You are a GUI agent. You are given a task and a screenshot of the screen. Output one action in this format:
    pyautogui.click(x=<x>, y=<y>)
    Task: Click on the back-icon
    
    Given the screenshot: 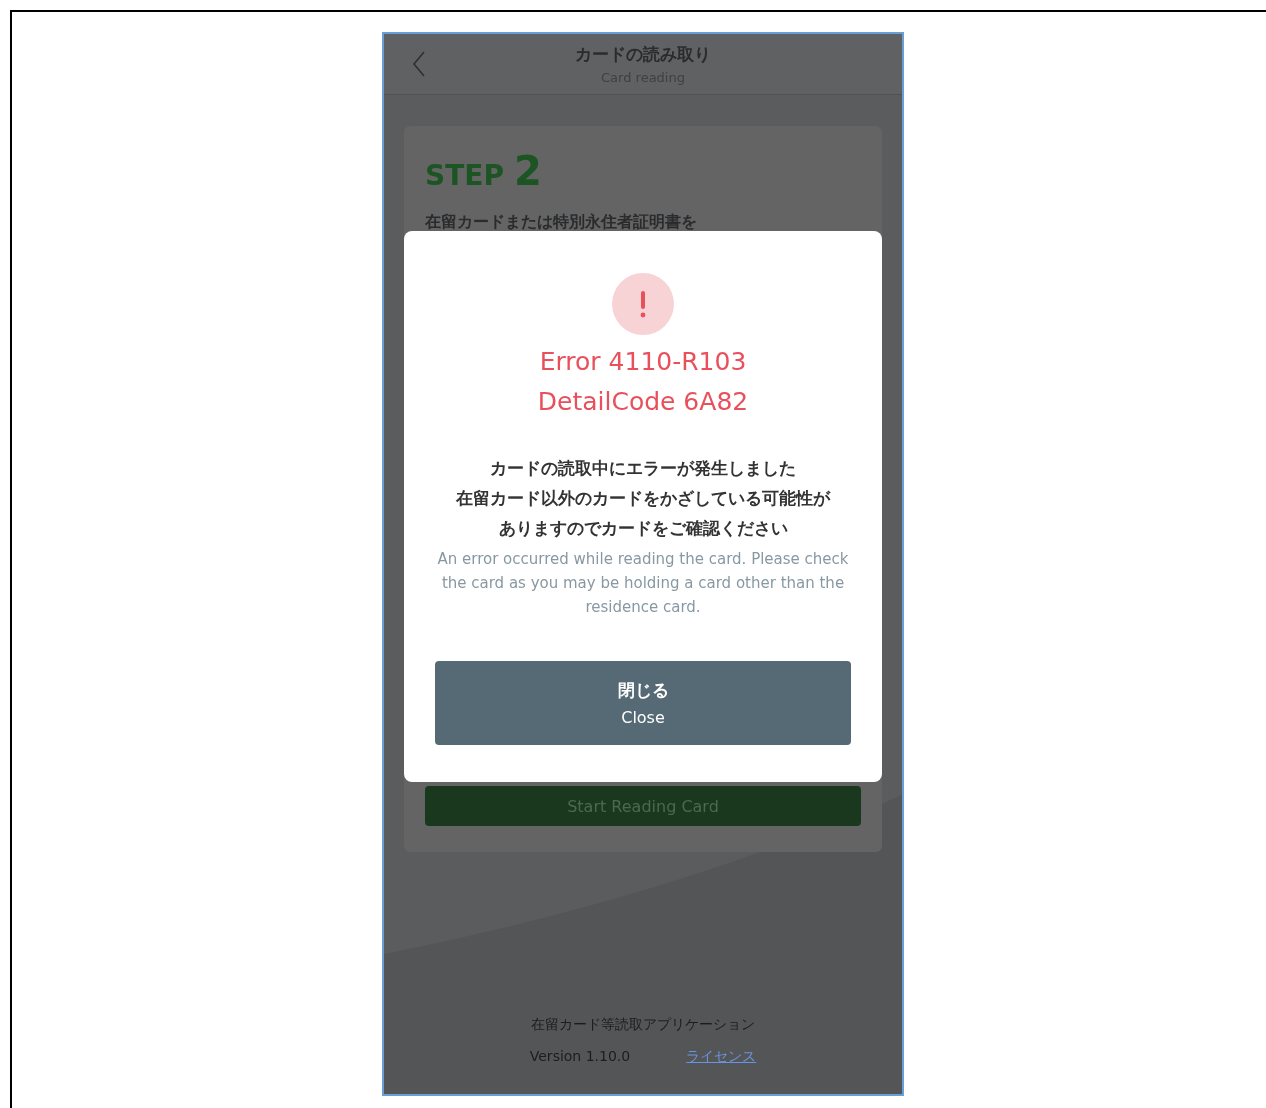 What is the action you would take?
    pyautogui.click(x=419, y=64)
    